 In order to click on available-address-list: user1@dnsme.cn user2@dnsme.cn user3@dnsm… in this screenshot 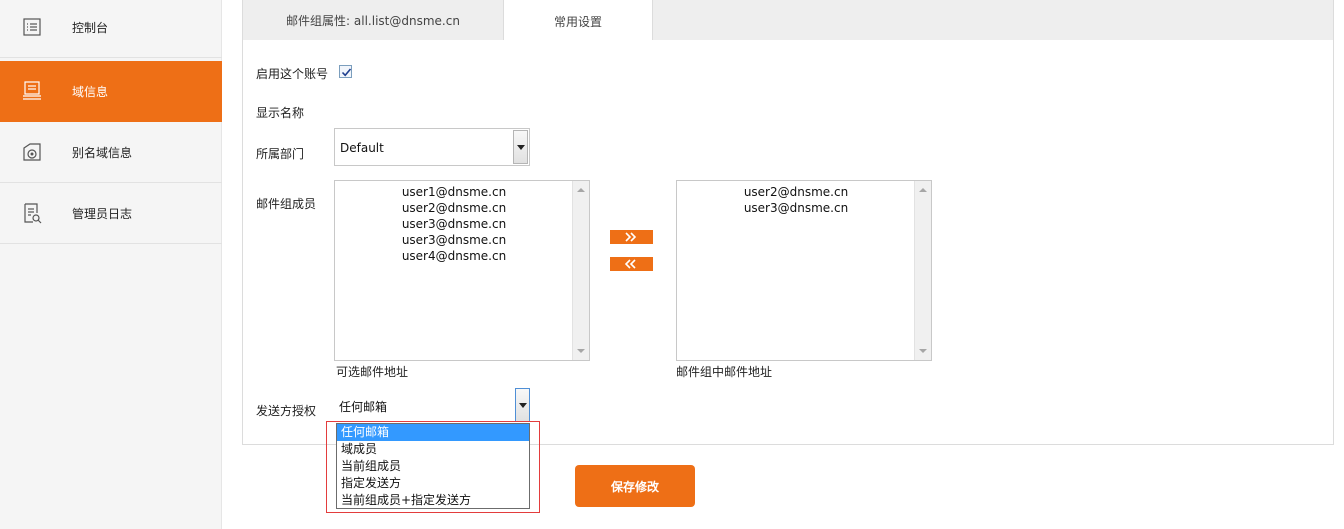, I will do `click(462, 270)`.